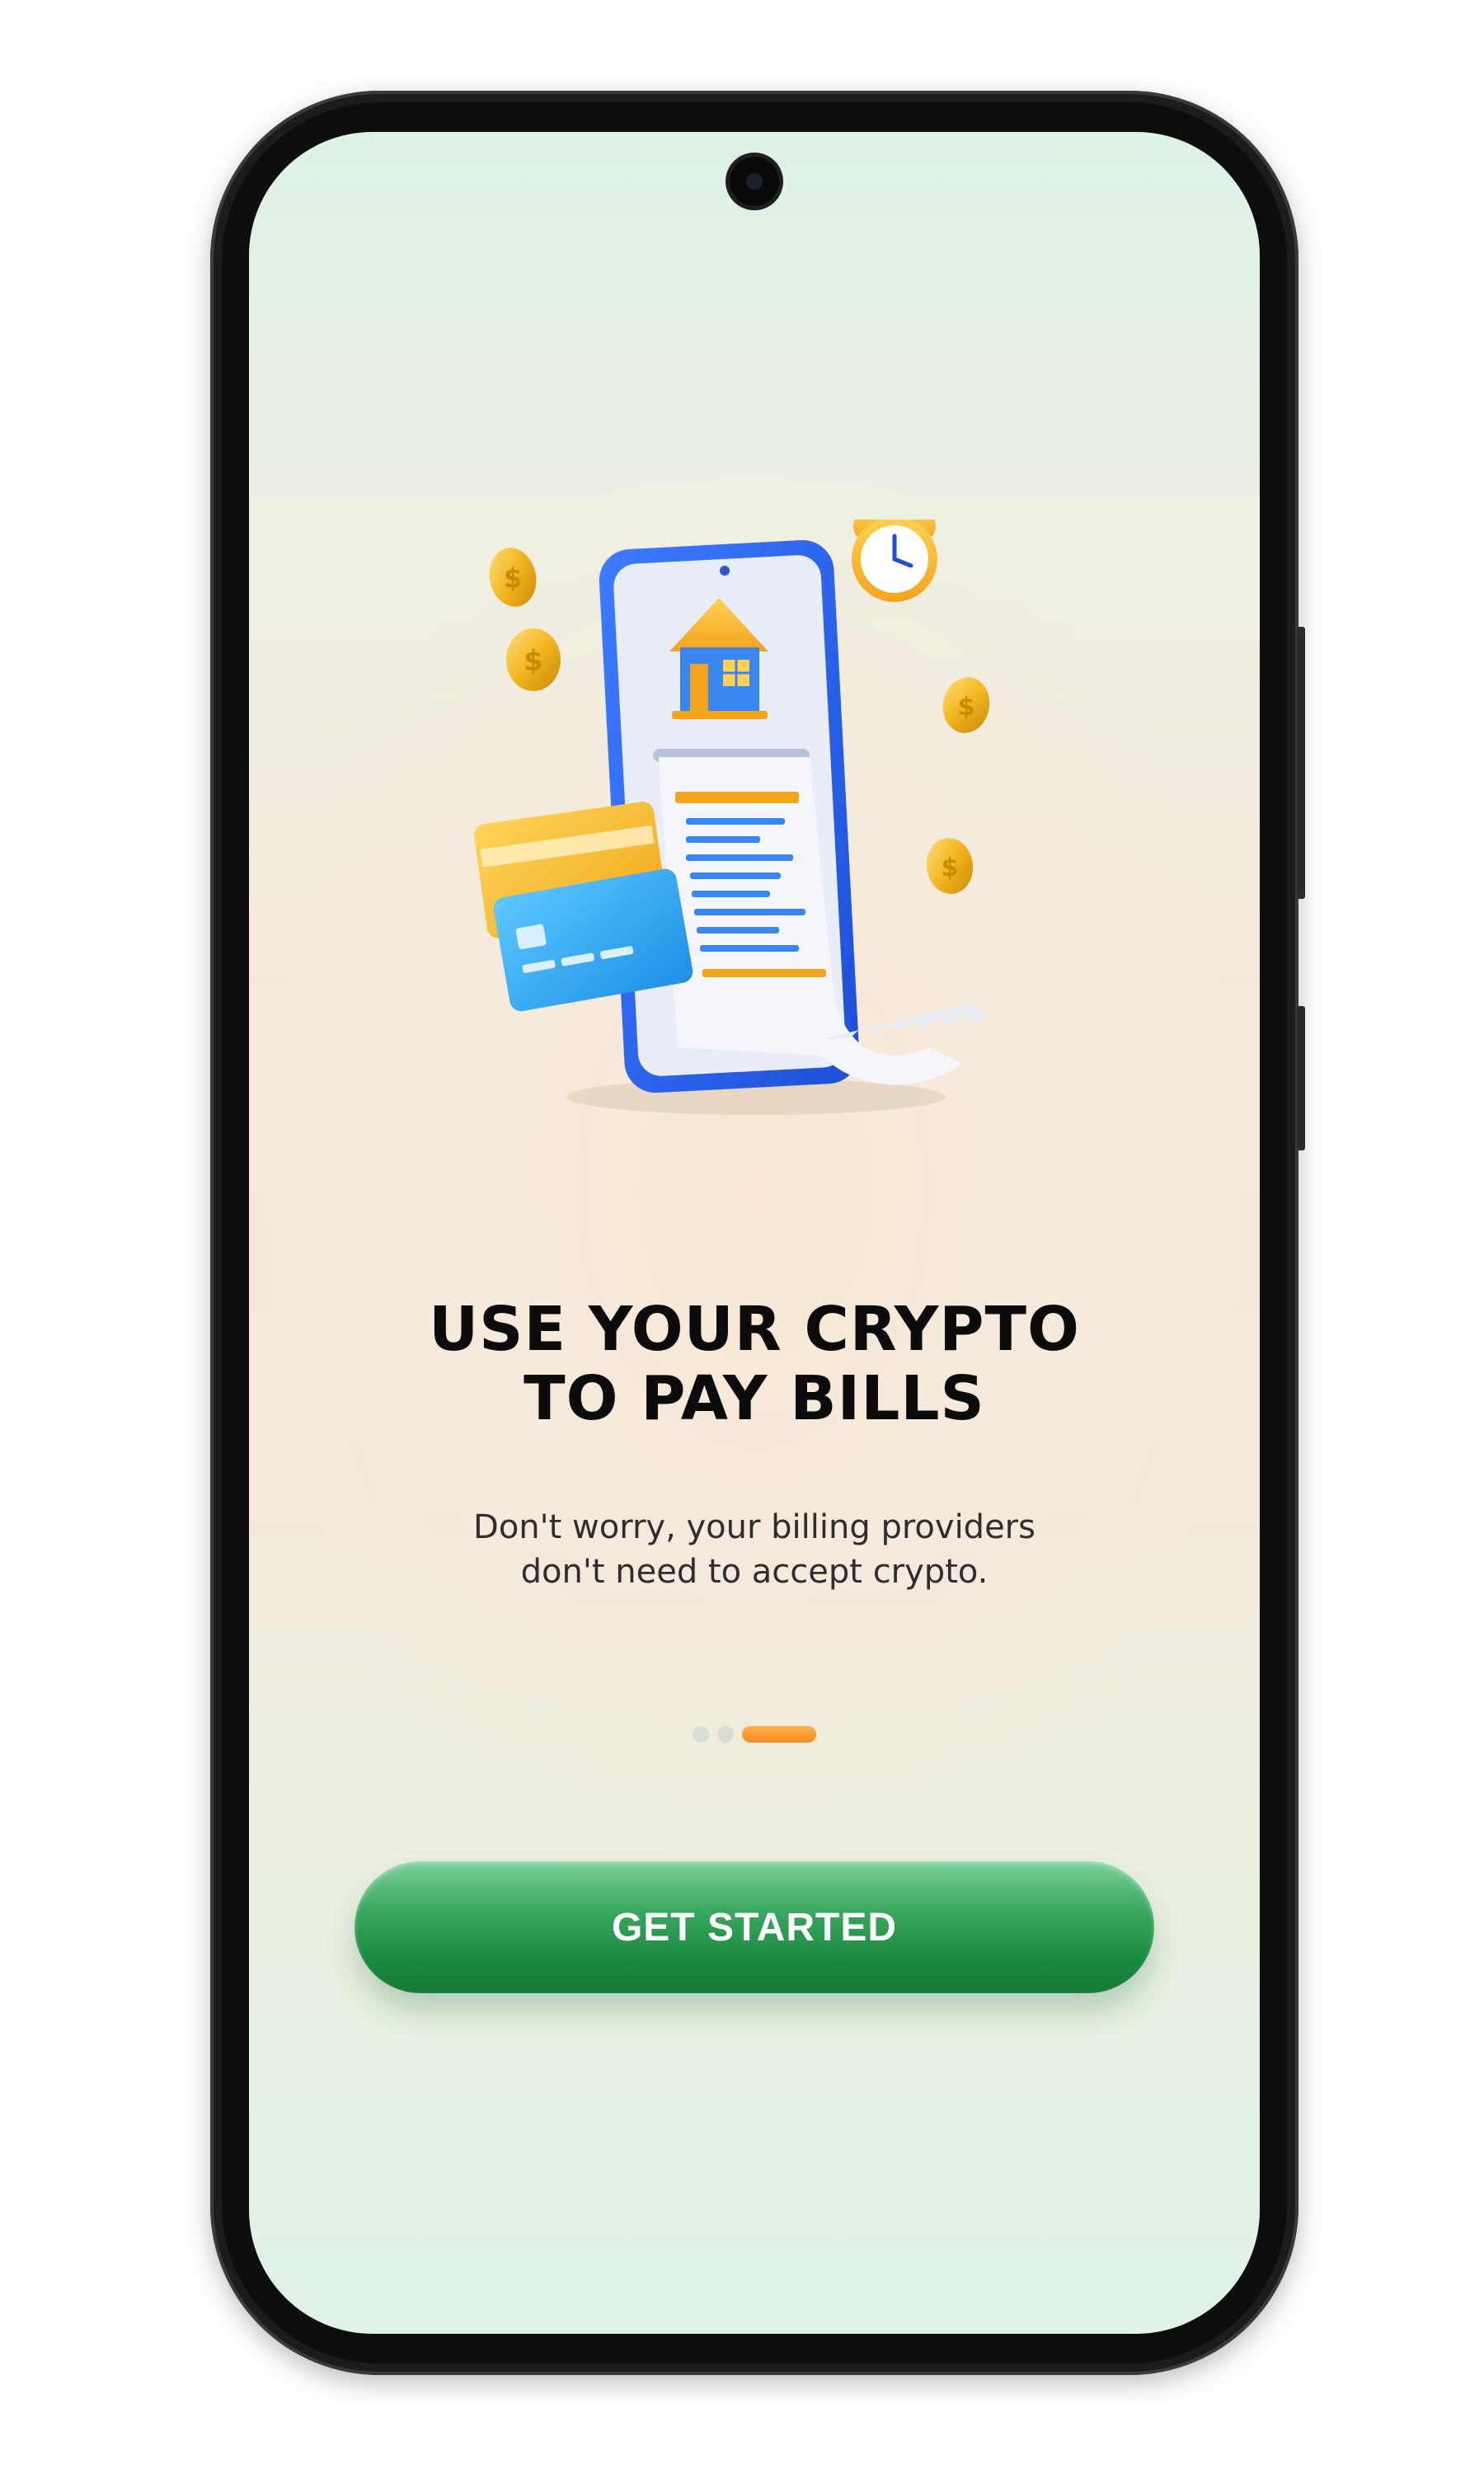  What do you see at coordinates (754, 1927) in the screenshot?
I see `get-started-button: GET STARTED` at bounding box center [754, 1927].